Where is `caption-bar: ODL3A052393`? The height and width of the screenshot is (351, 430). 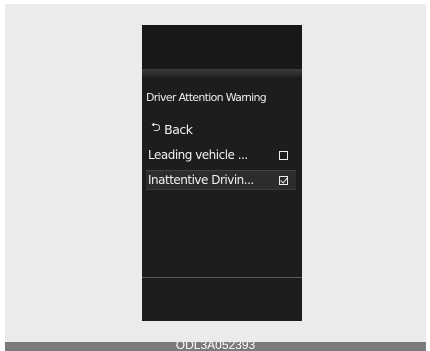
caption-bar: ODL3A052393 is located at coordinates (215, 346).